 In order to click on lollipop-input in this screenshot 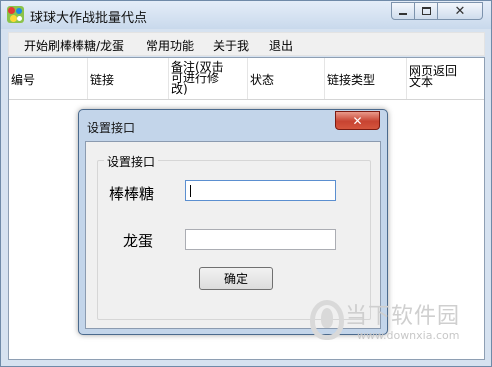, I will do `click(260, 190)`.